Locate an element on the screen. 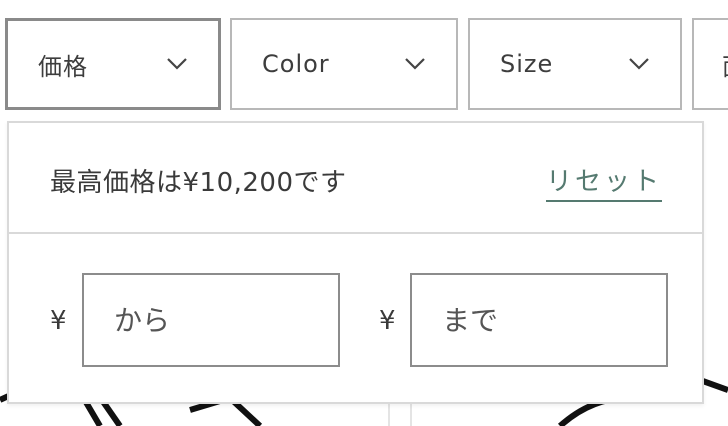 Image resolution: width=728 pixels, height=426 pixels. price-to-input is located at coordinates (539, 320).